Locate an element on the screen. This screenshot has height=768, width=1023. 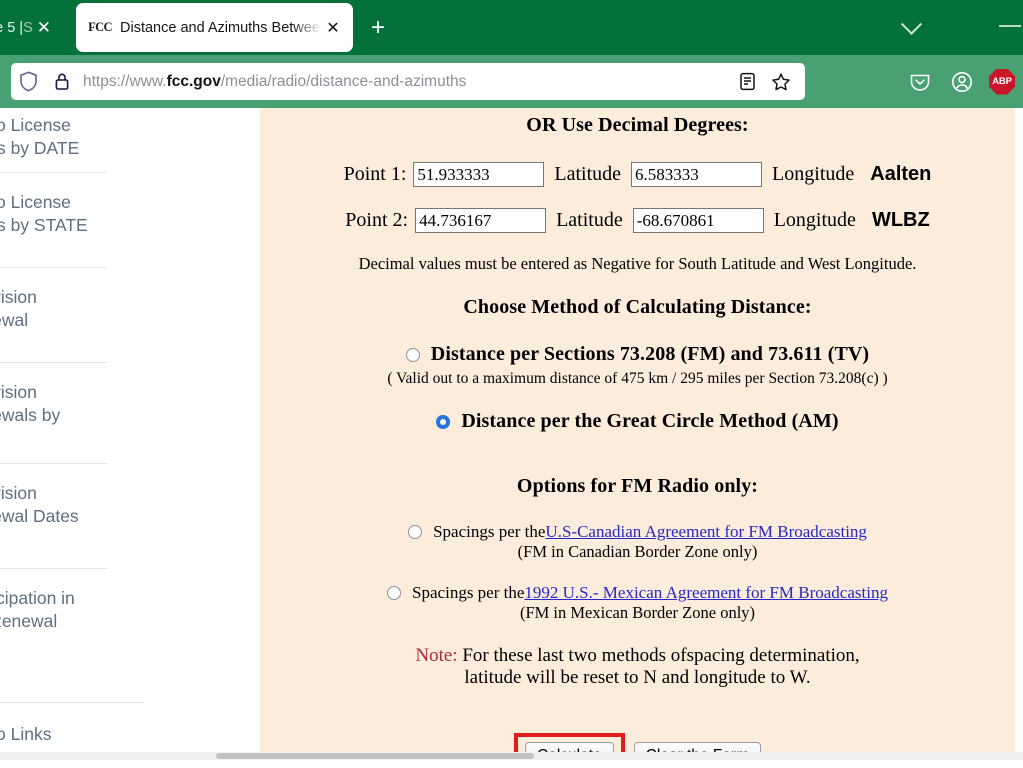
sidebar-item-label: Radio License Dates by STATE is located at coordinates (44, 213).